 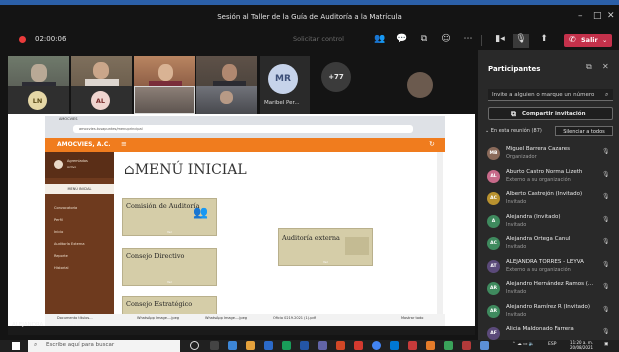 I want to click on refresh-icon: ↻, so click(x=432, y=144).